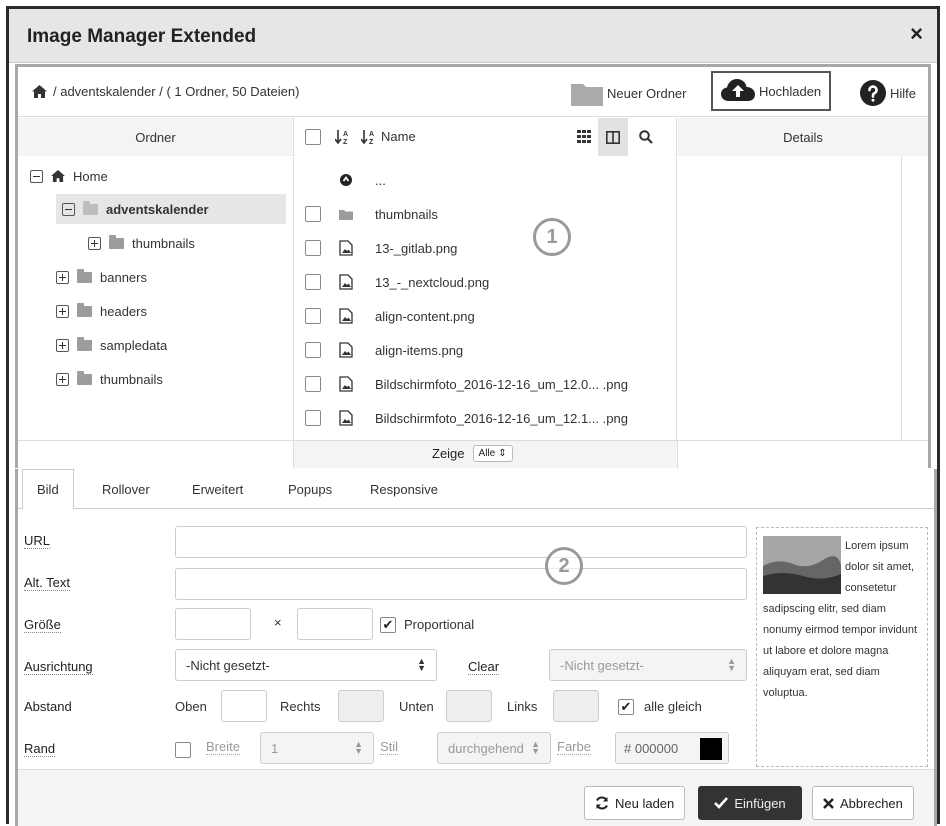  What do you see at coordinates (790, 298) in the screenshot?
I see `details-panel` at bounding box center [790, 298].